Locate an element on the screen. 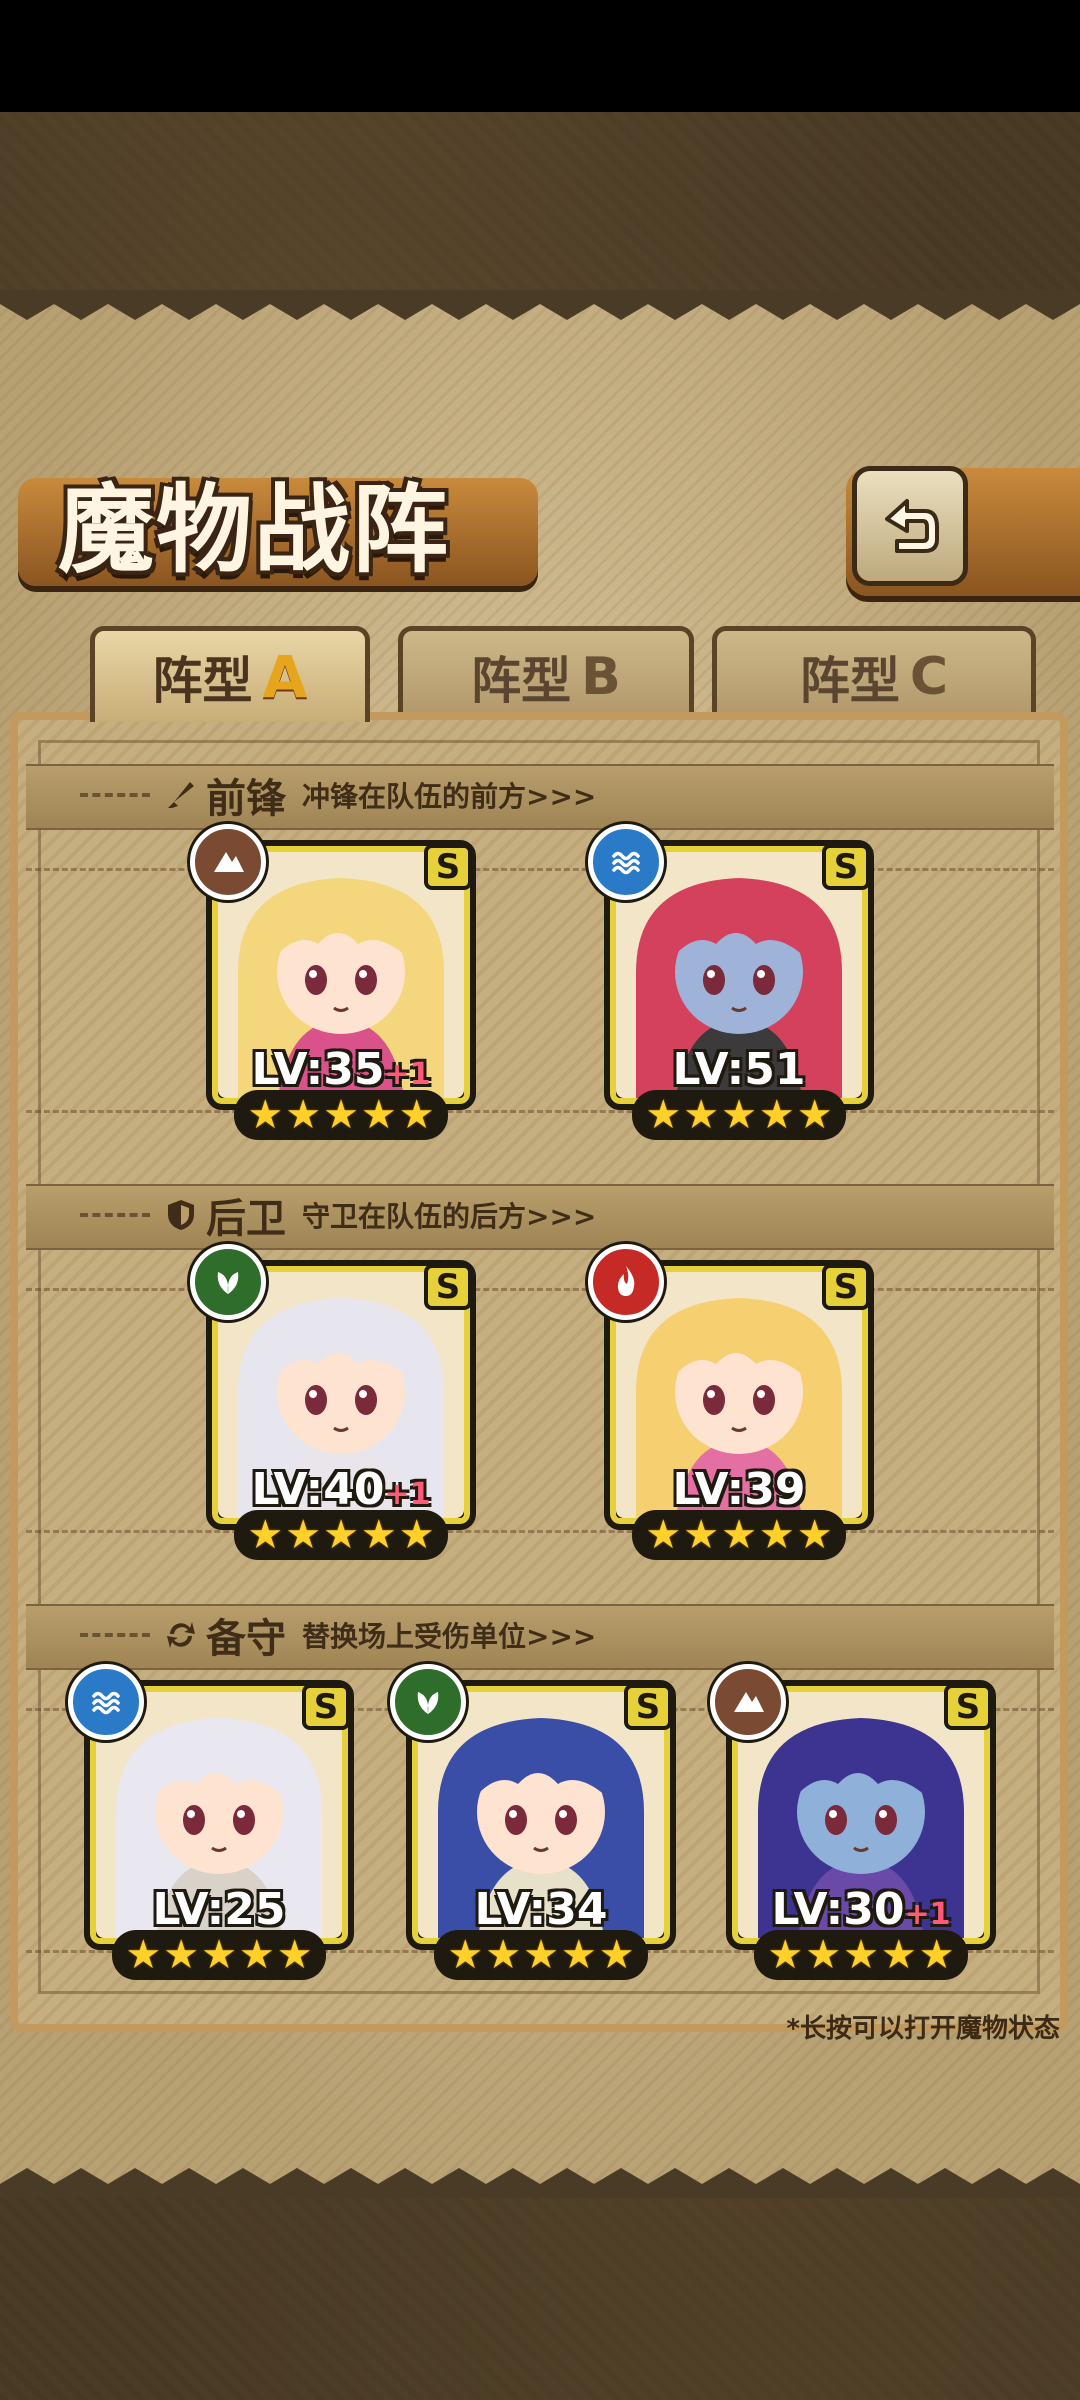 The height and width of the screenshot is (2400, 1080). unit-level: LV:25 is located at coordinates (219, 1909).